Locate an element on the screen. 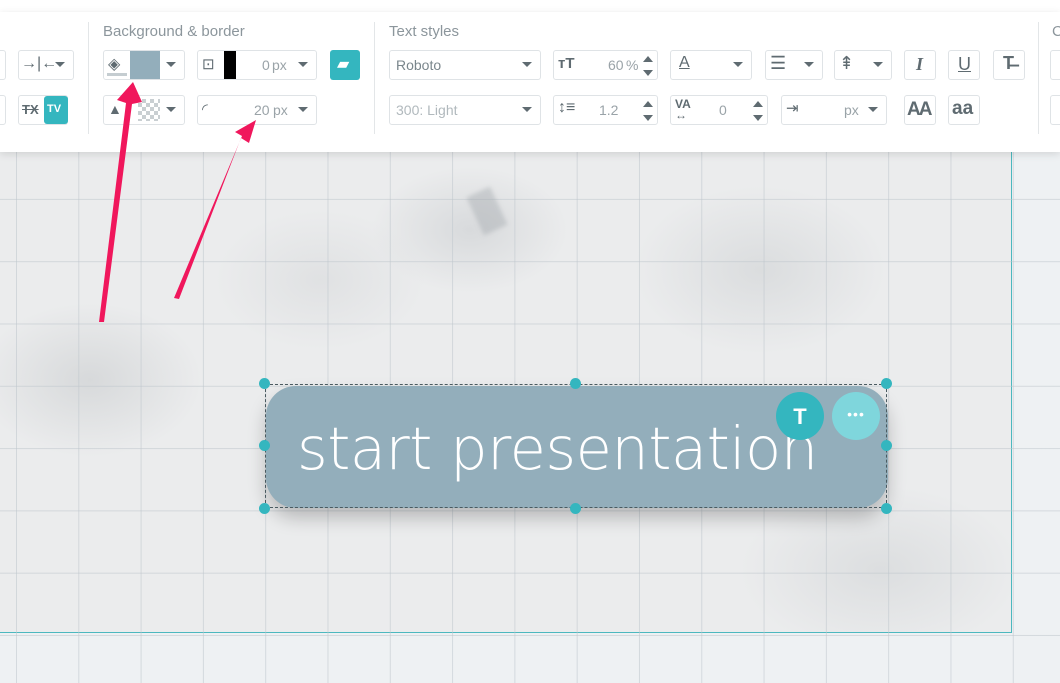  text-effect-button: ▰ is located at coordinates (345, 65).